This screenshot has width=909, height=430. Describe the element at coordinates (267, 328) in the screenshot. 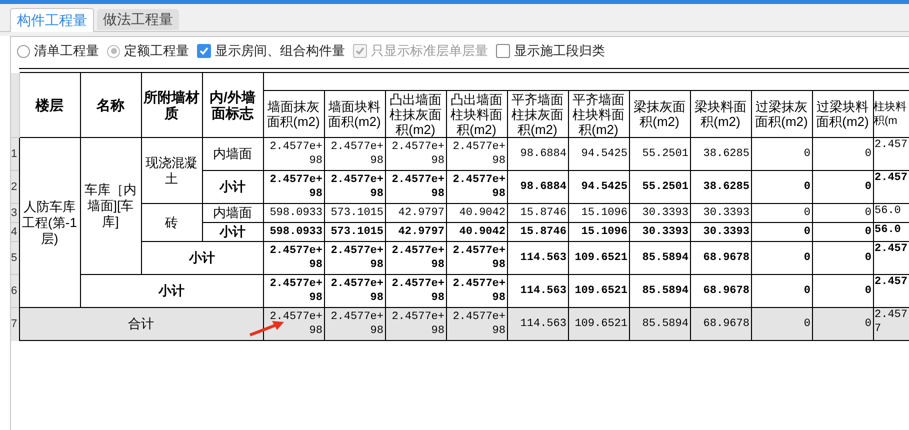

I see `pointer-arrow` at that location.